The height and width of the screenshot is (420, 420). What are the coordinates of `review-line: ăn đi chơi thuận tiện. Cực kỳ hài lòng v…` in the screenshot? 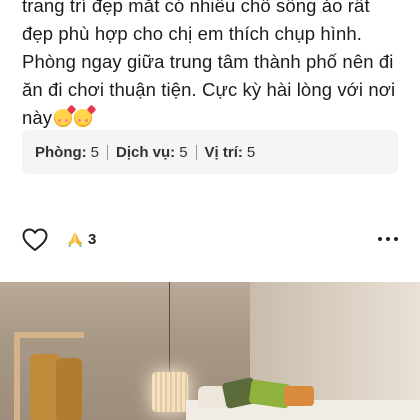 It's located at (209, 89).